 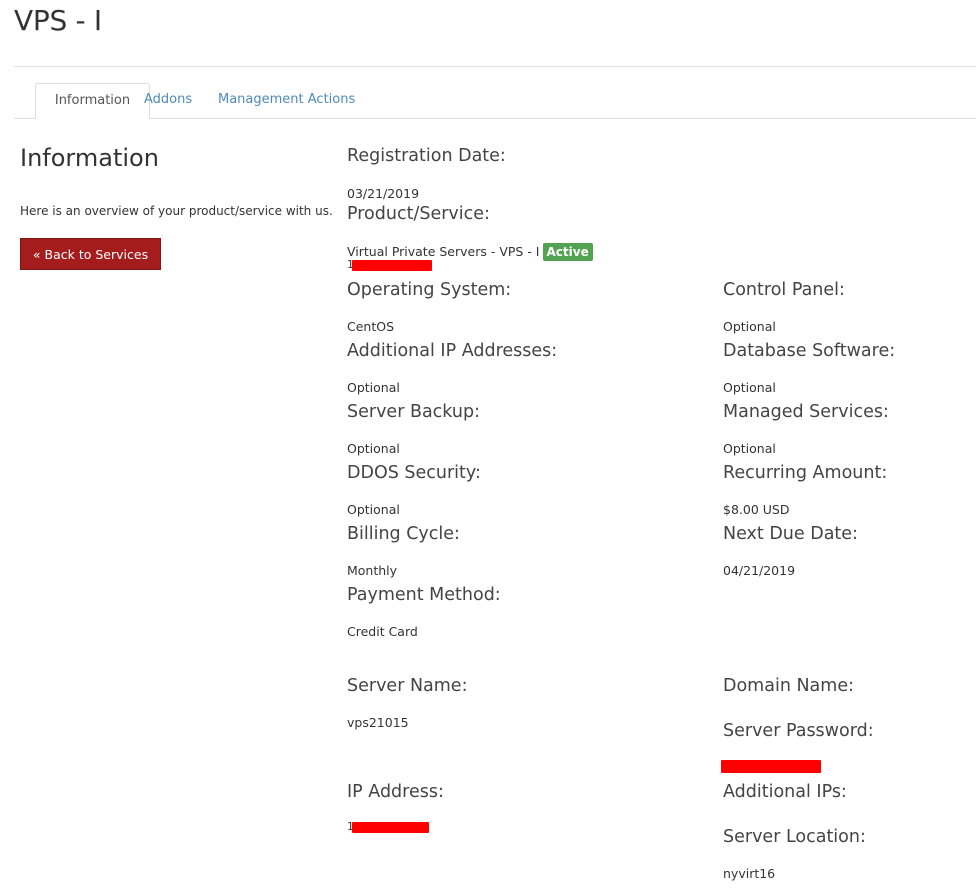 I want to click on server-backup-value: Optional, so click(x=373, y=448).